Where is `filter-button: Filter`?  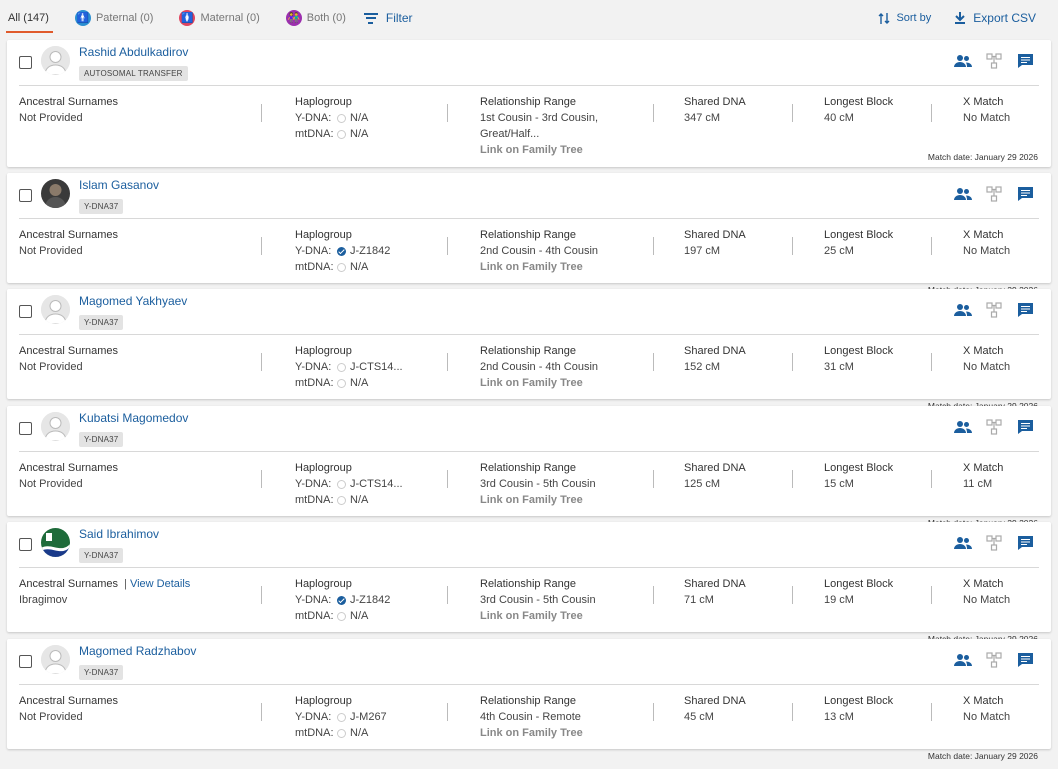 filter-button: Filter is located at coordinates (388, 18).